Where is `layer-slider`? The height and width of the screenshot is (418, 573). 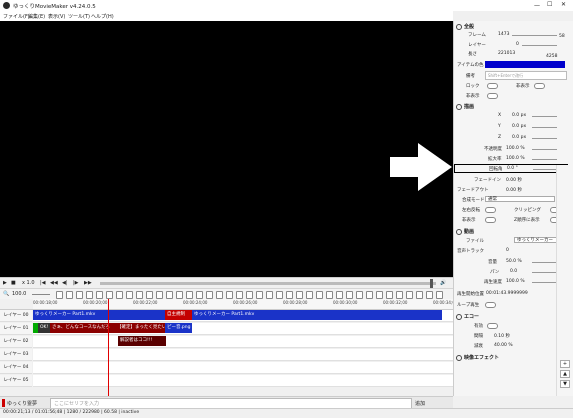 layer-slider is located at coordinates (539, 45).